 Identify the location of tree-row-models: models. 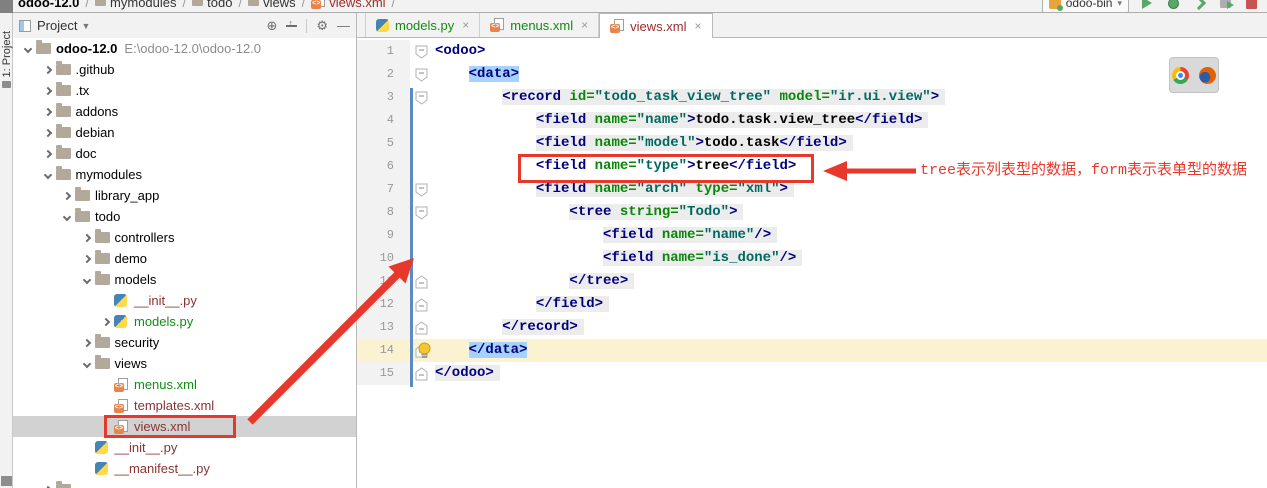
(184, 279).